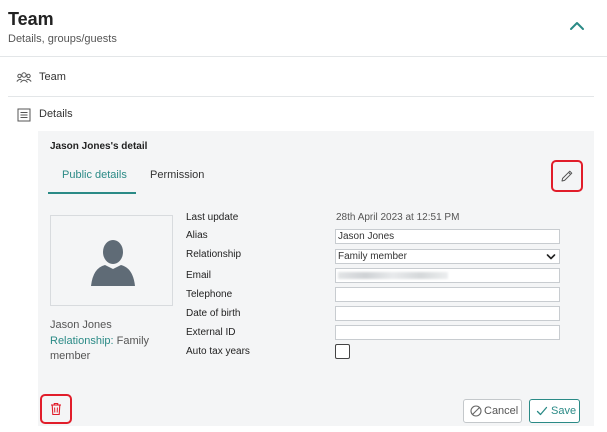 The width and height of the screenshot is (607, 432). Describe the element at coordinates (564, 411) in the screenshot. I see `save-label: Save` at that location.